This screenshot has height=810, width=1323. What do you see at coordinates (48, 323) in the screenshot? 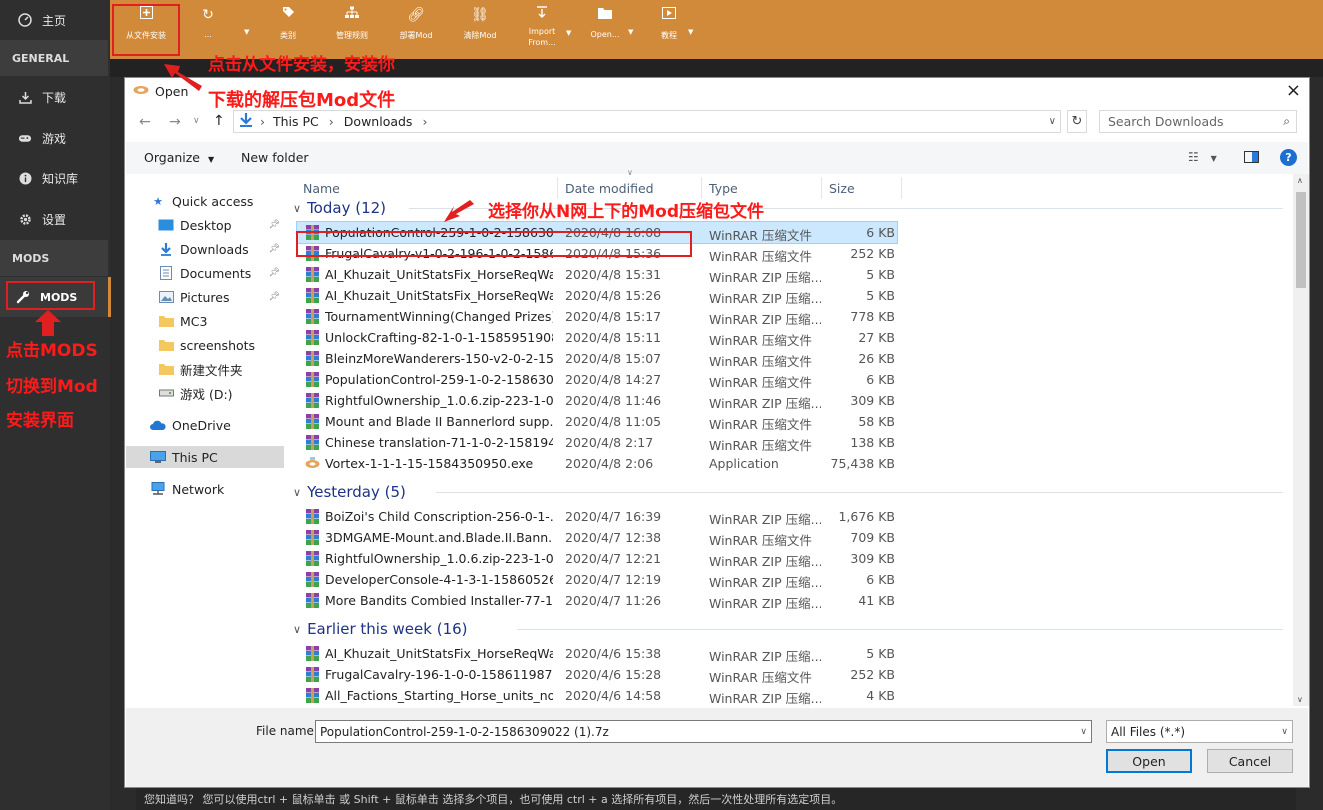
I see `arrow-to-mods-icon` at bounding box center [48, 323].